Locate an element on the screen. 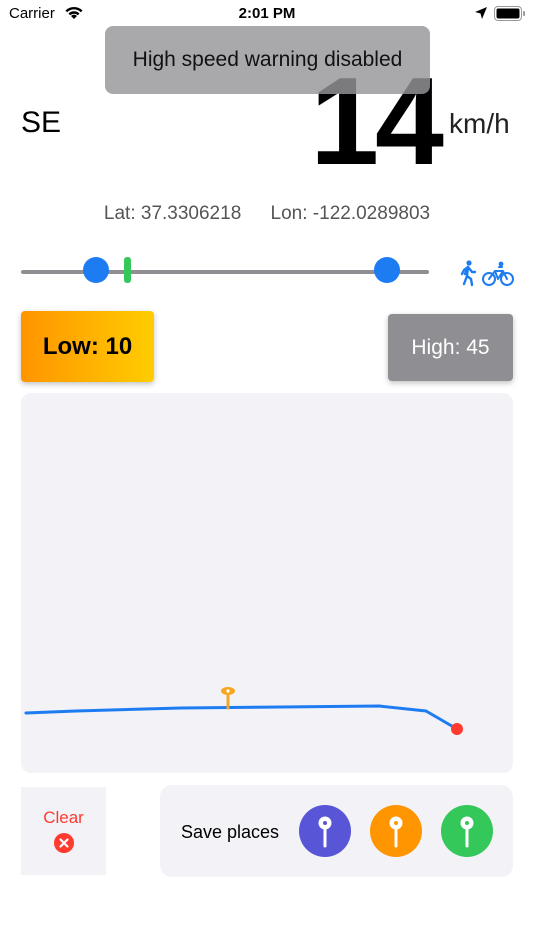  coordinates: Lat: 37.3306218 Lon: -122.0289803 is located at coordinates (267, 214).